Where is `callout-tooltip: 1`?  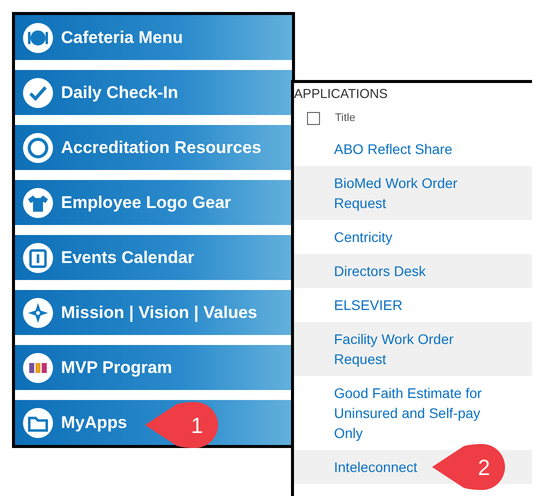 callout-tooltip: 1 is located at coordinates (183, 425).